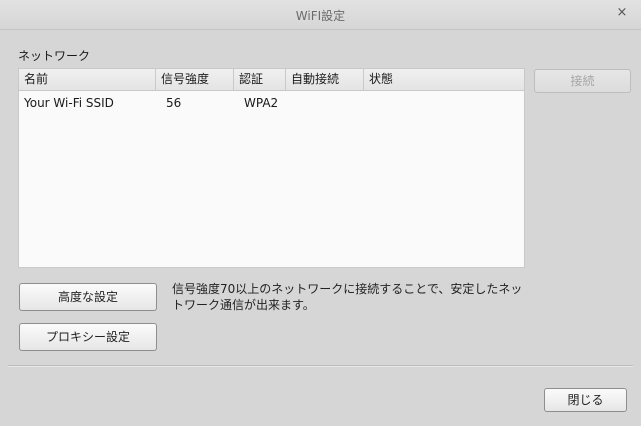 This screenshot has height=426, width=641. I want to click on table-header: 名前 信号強度 認証 自動接続 状態, so click(271, 80).